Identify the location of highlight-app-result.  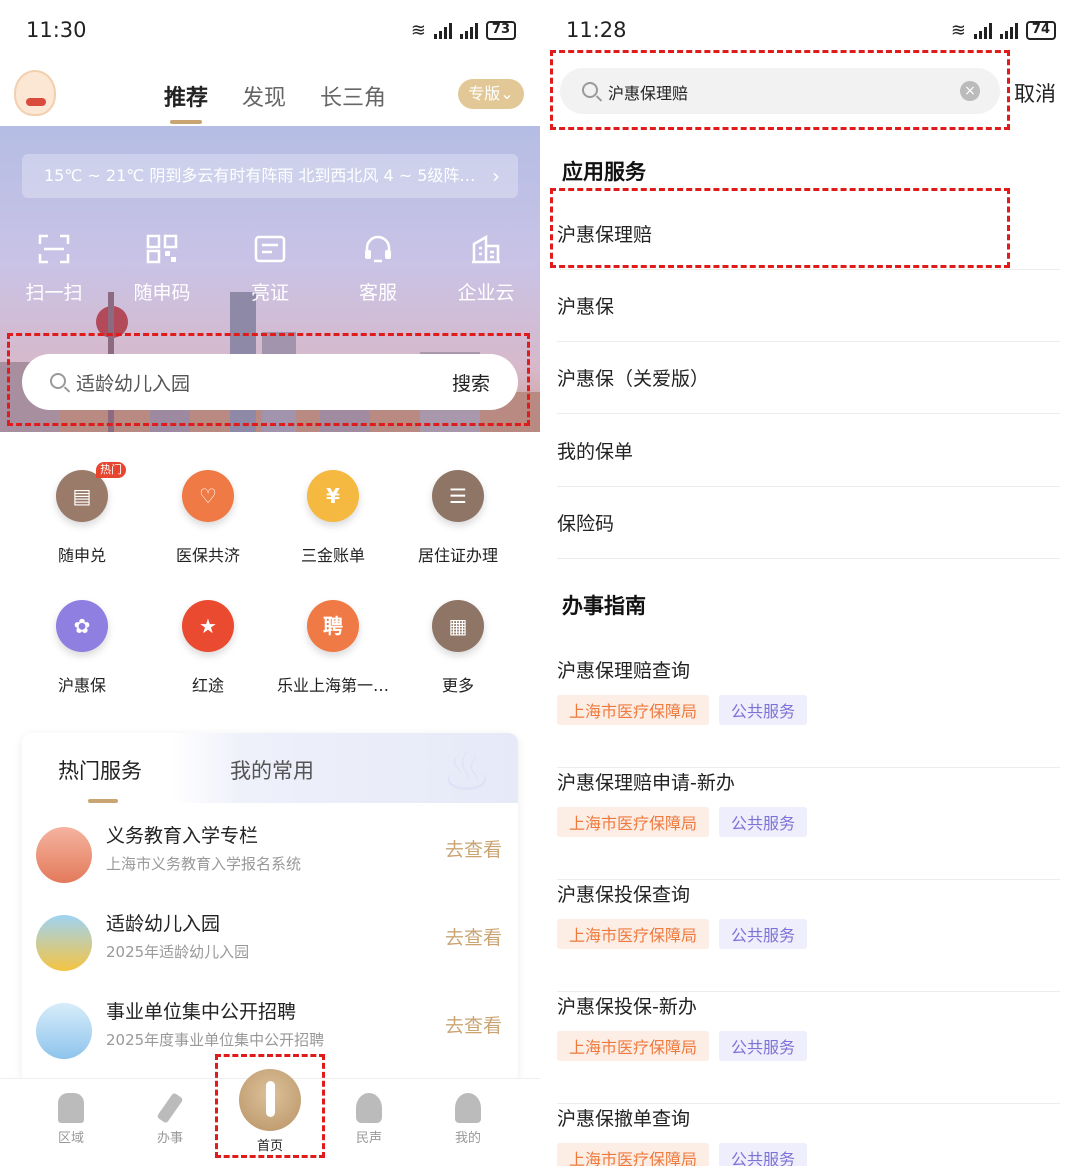
(780, 228).